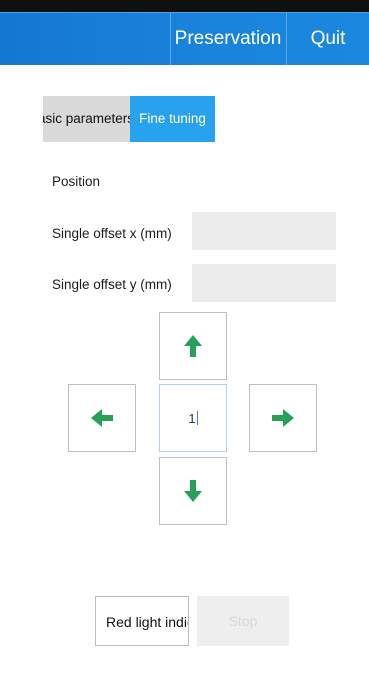 The width and height of the screenshot is (369, 692). I want to click on tab-fine-tuning: Fine tuning, so click(172, 119).